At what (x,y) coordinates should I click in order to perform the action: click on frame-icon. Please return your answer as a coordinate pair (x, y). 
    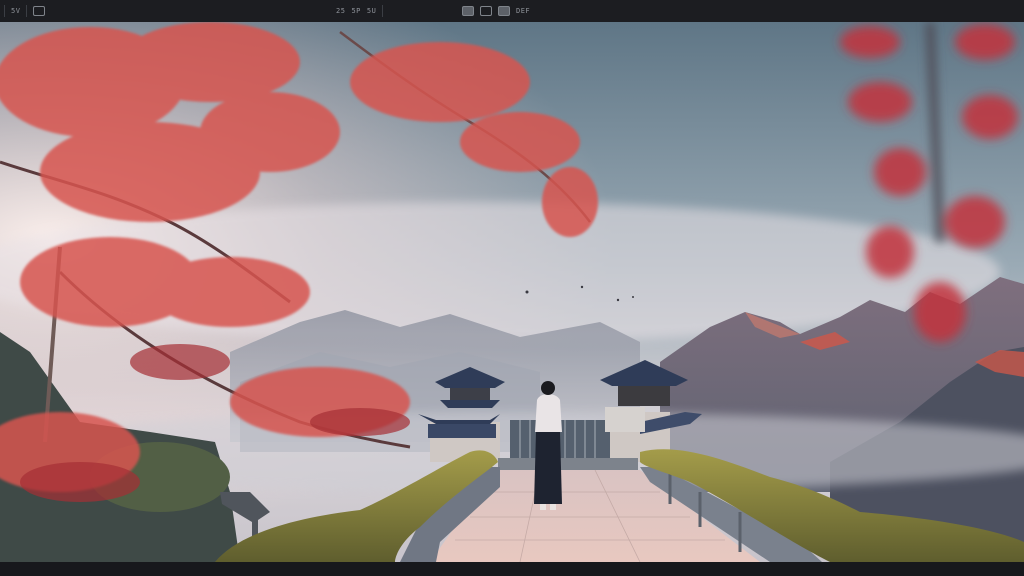
    Looking at the image, I should click on (39, 11).